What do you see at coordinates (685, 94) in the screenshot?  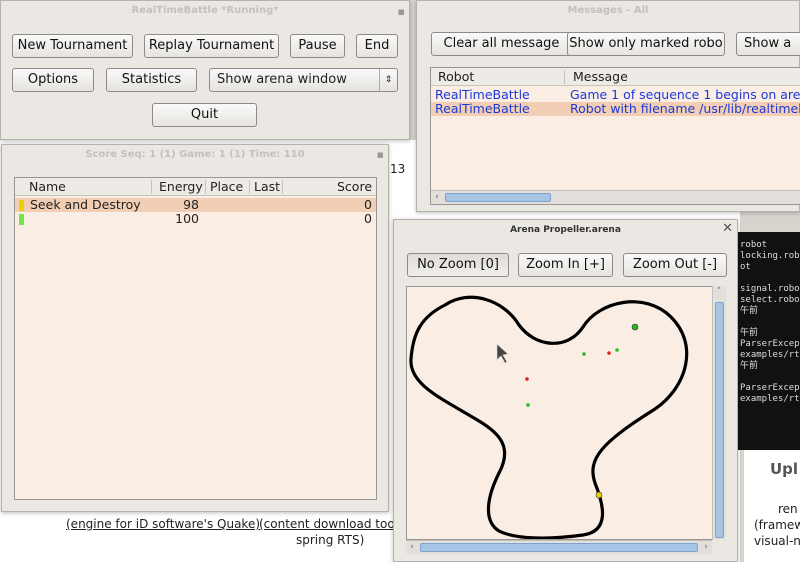 I see `message-text: Game 1 of sequence 1 begins on are` at bounding box center [685, 94].